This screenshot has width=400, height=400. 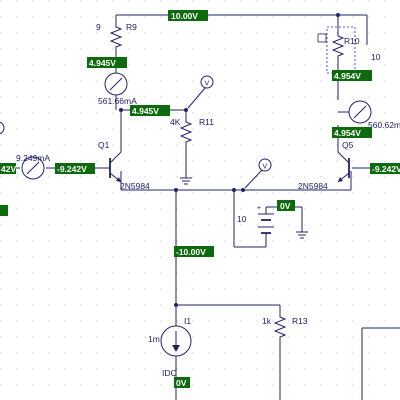 I want to click on probe-i1-bottom-value: 0V, so click(x=181, y=383).